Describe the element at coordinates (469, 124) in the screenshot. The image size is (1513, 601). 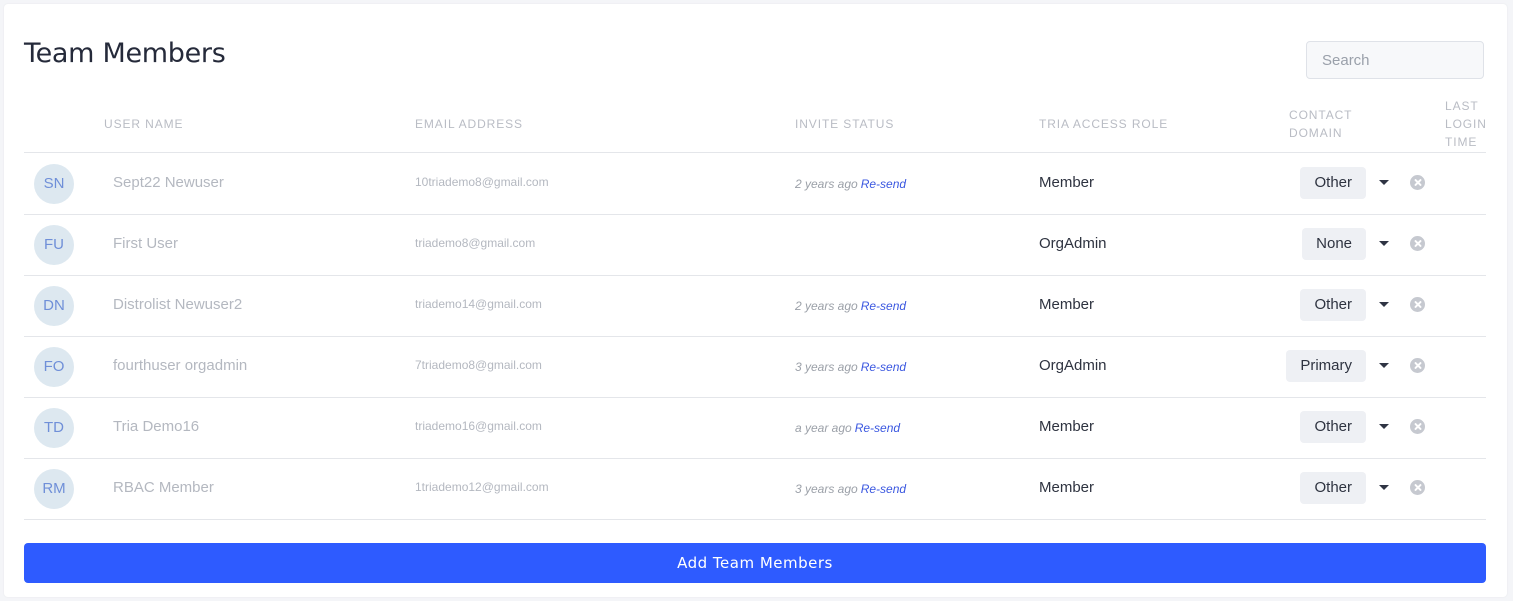
I see `column-header-email: EMAIL ADDRESS` at that location.